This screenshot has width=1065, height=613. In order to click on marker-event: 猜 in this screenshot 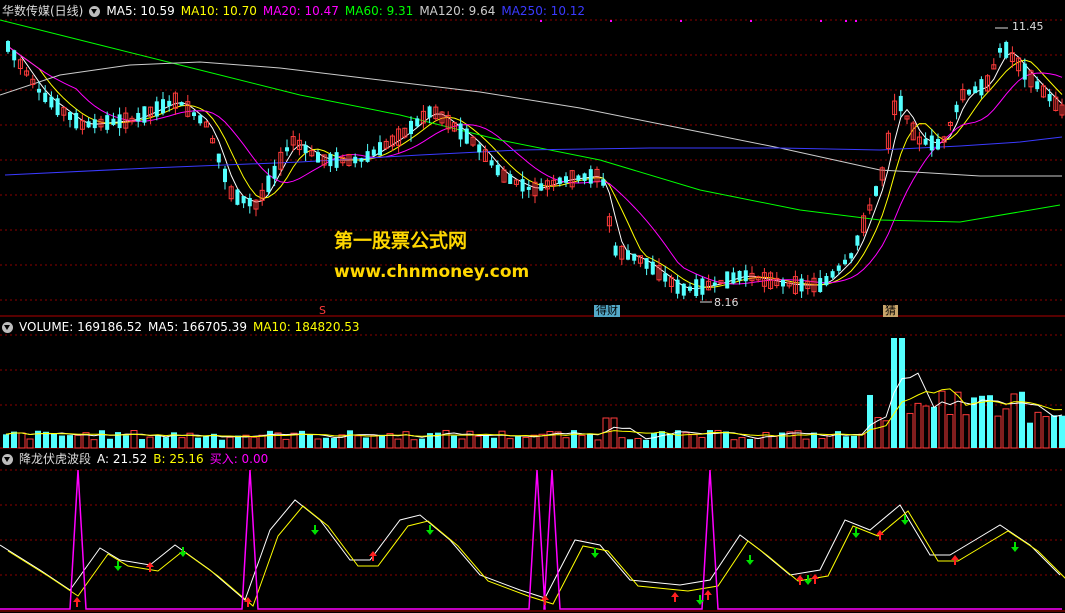, I will do `click(890, 311)`.